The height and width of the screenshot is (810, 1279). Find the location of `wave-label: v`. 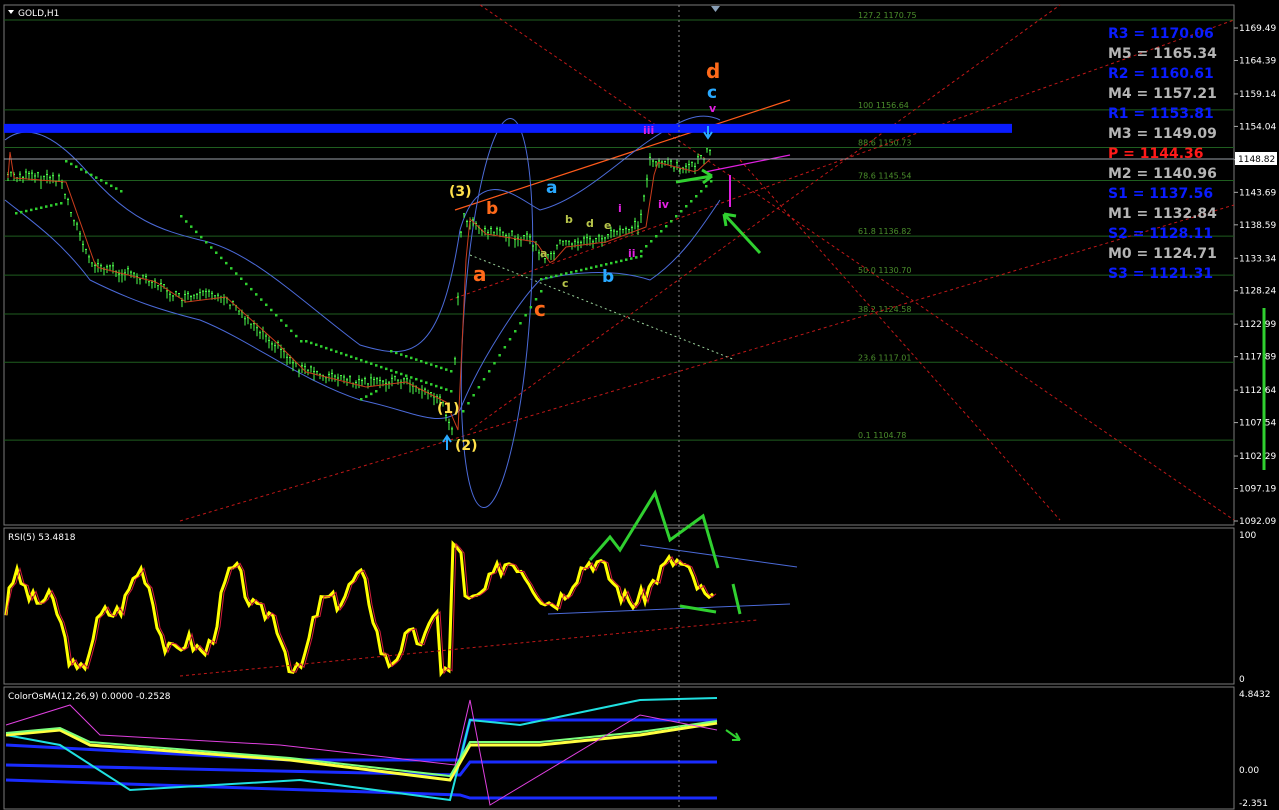

wave-label: v is located at coordinates (713, 108).